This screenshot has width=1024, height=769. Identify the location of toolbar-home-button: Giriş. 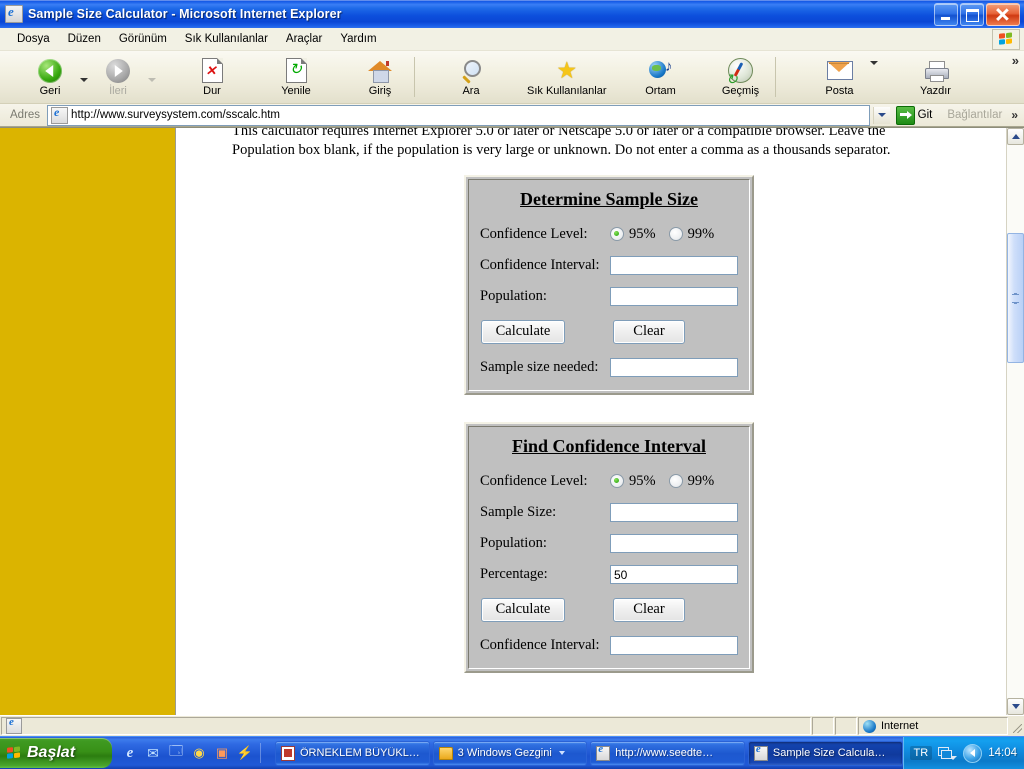
(380, 77).